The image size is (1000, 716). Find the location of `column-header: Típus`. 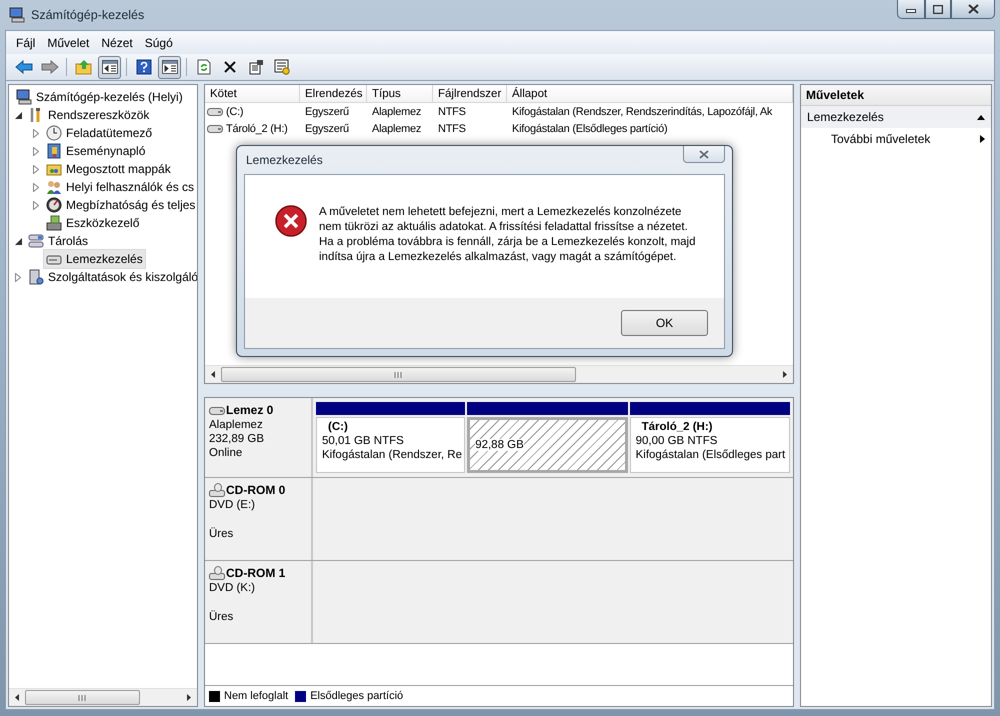

column-header: Típus is located at coordinates (400, 94).